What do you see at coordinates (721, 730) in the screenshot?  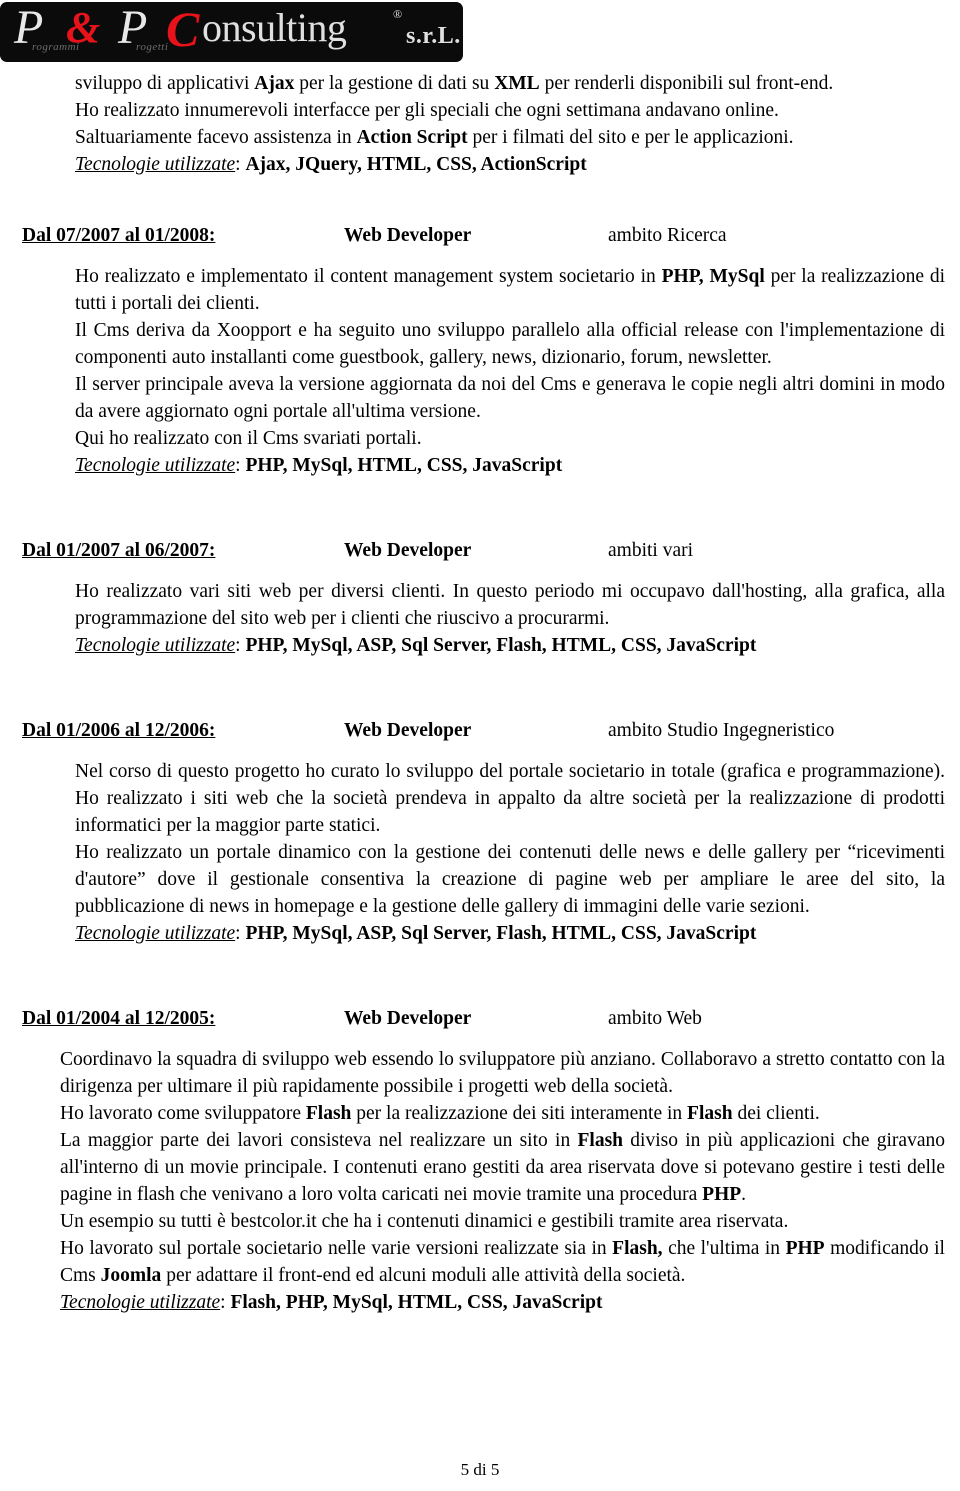 I see `job-scope: ambito Studio Ingegneristico` at bounding box center [721, 730].